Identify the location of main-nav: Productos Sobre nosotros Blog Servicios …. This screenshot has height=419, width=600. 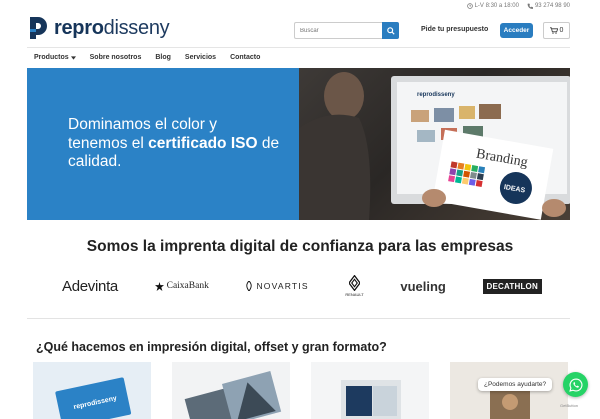
(298, 57).